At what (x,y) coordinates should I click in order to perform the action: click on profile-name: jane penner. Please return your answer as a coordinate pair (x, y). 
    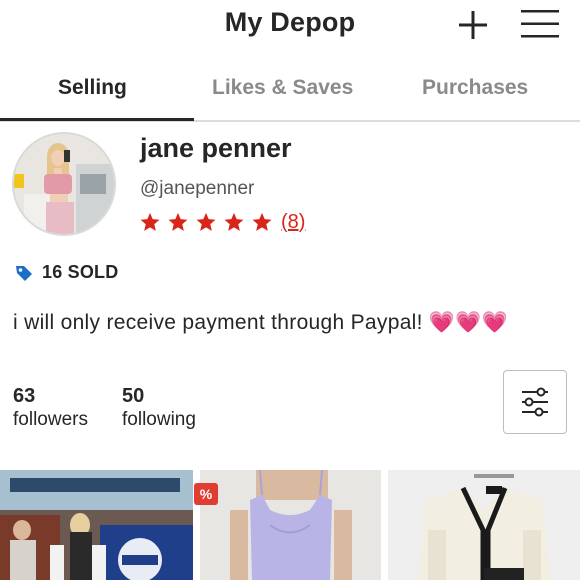
    Looking at the image, I should click on (216, 148).